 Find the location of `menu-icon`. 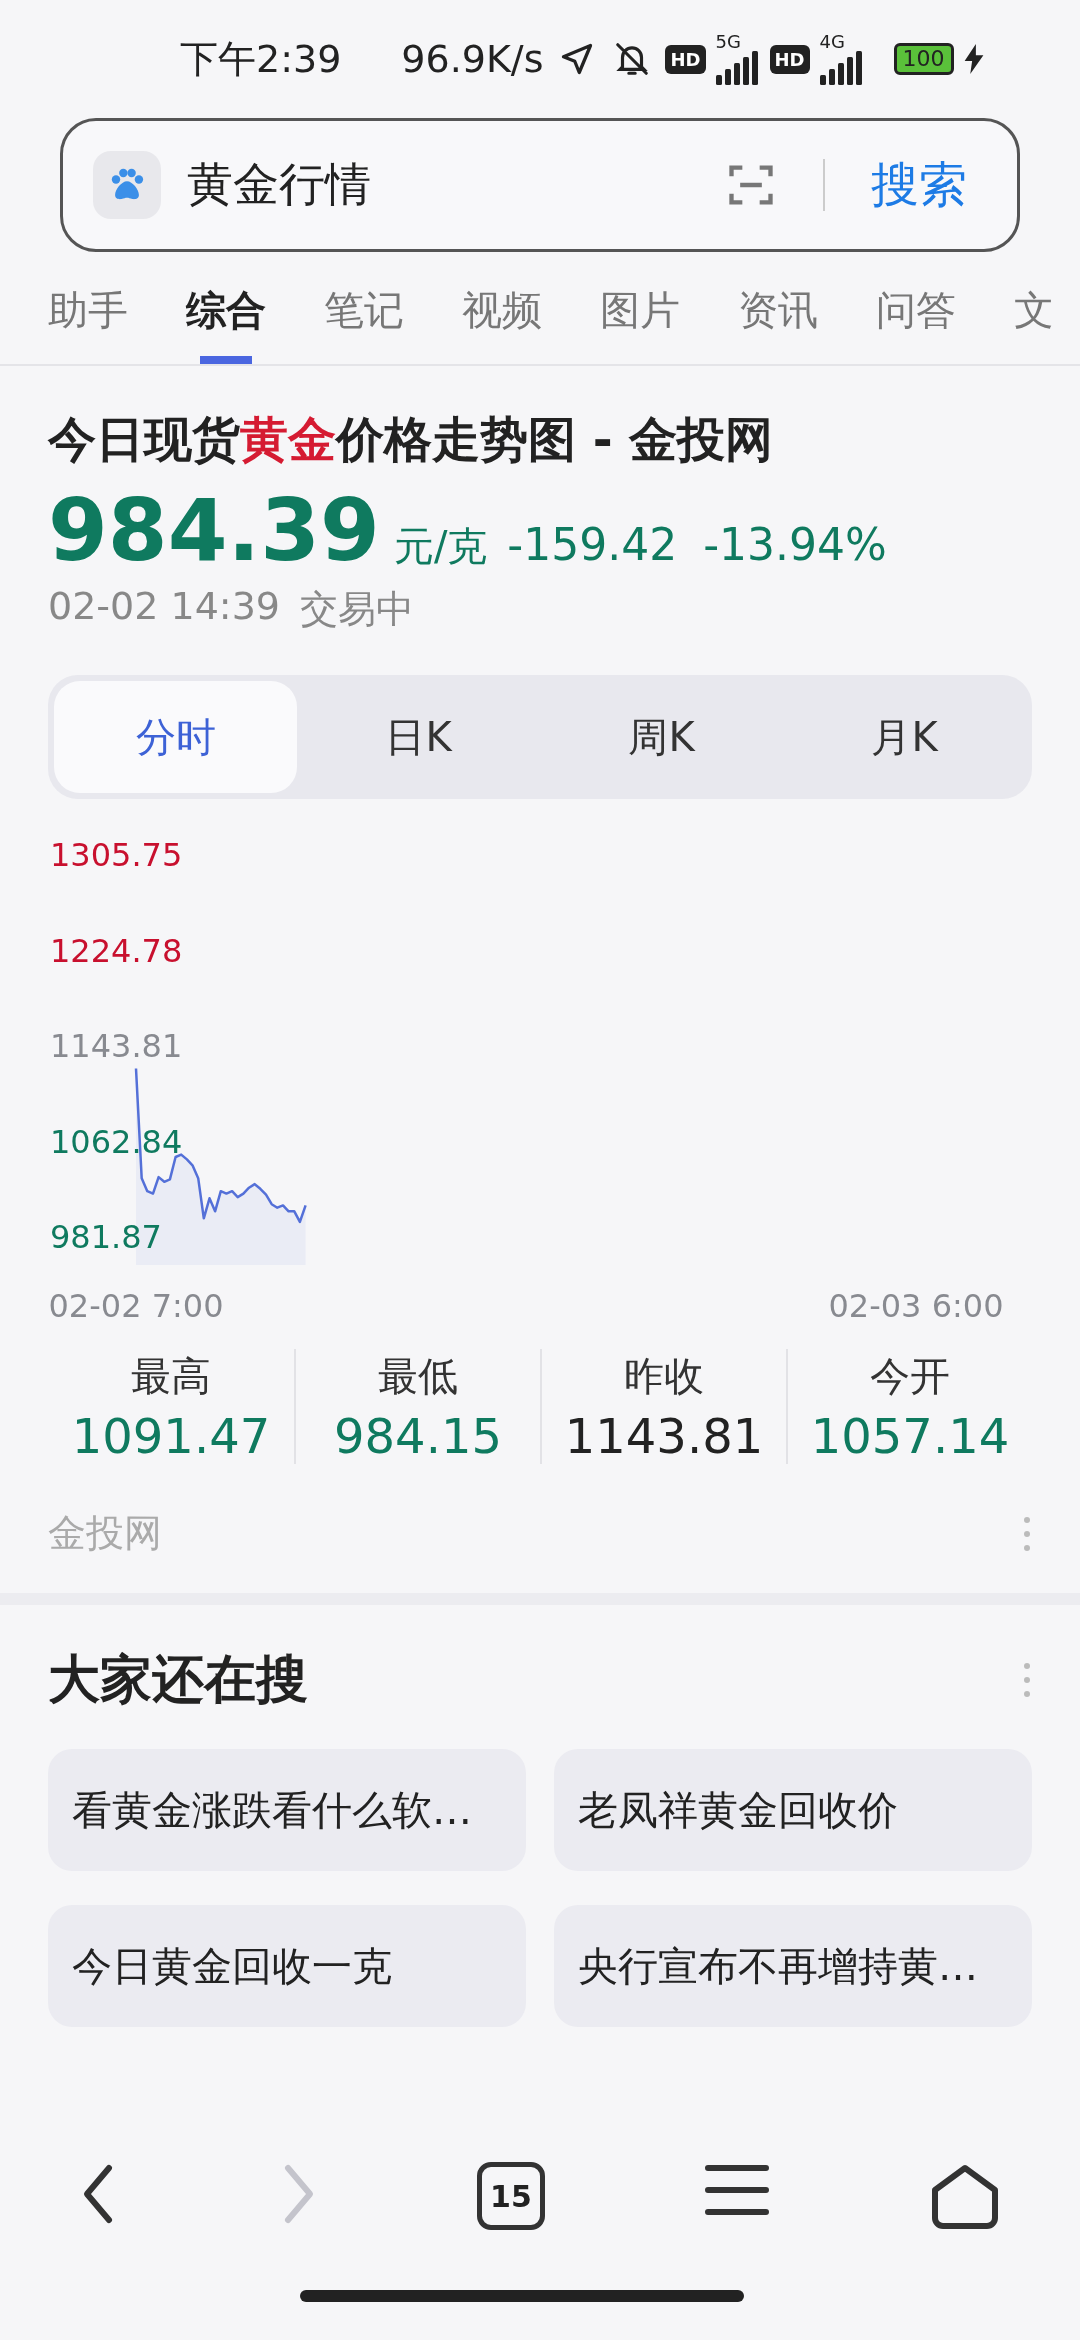

menu-icon is located at coordinates (736, 2190).